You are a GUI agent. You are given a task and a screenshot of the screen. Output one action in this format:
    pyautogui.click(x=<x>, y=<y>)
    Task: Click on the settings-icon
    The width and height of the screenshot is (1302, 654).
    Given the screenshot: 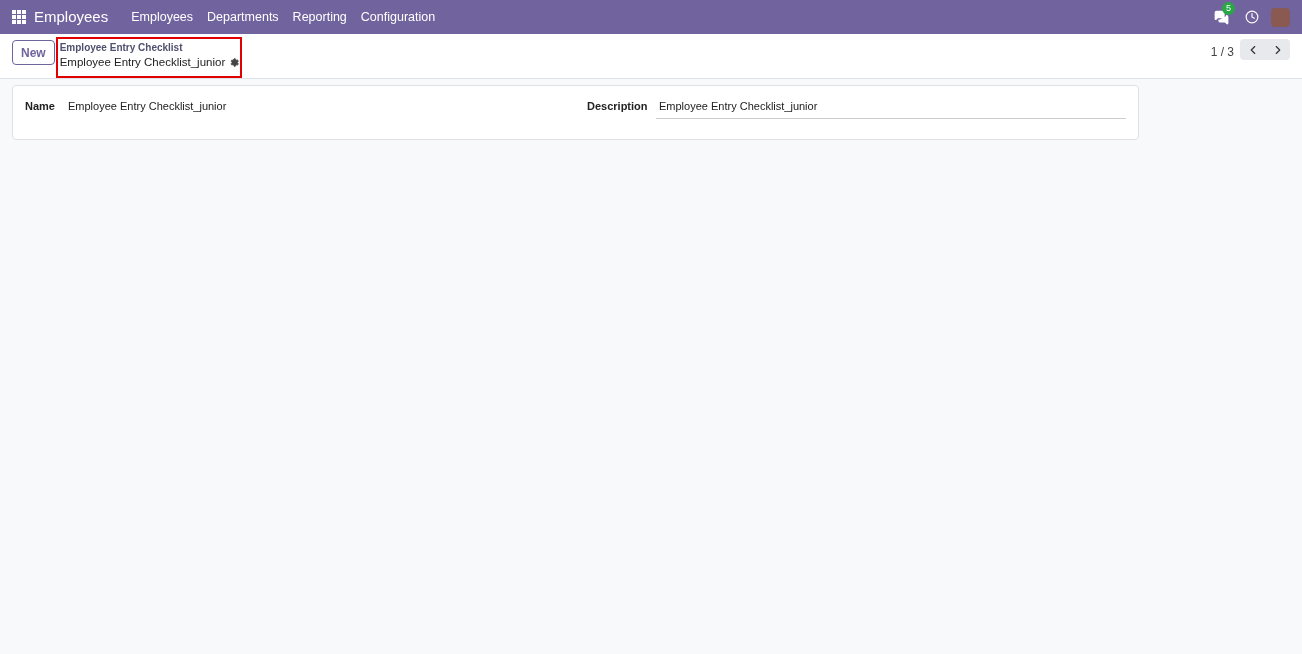 What is the action you would take?
    pyautogui.click(x=235, y=63)
    